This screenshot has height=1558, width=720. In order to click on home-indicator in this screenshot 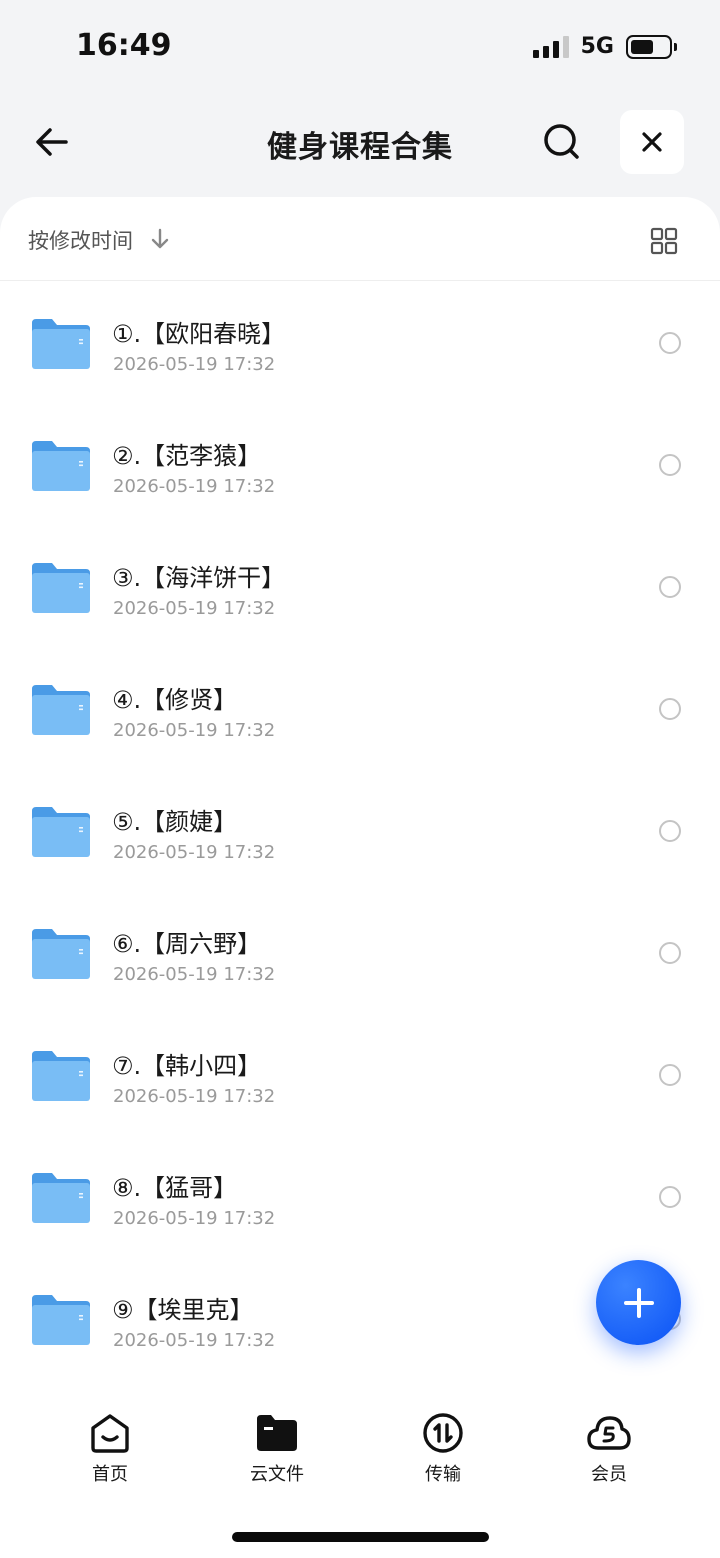, I will do `click(360, 1537)`.